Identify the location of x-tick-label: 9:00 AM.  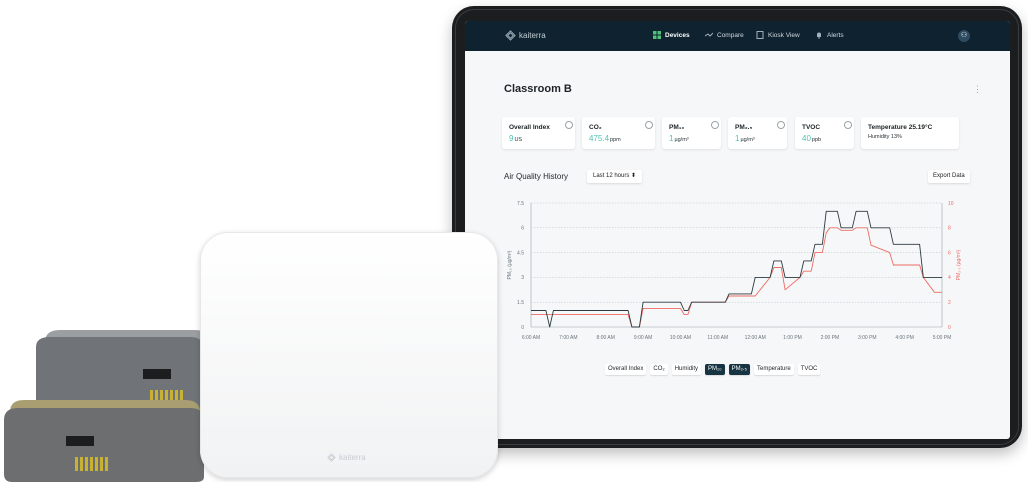
(643, 338).